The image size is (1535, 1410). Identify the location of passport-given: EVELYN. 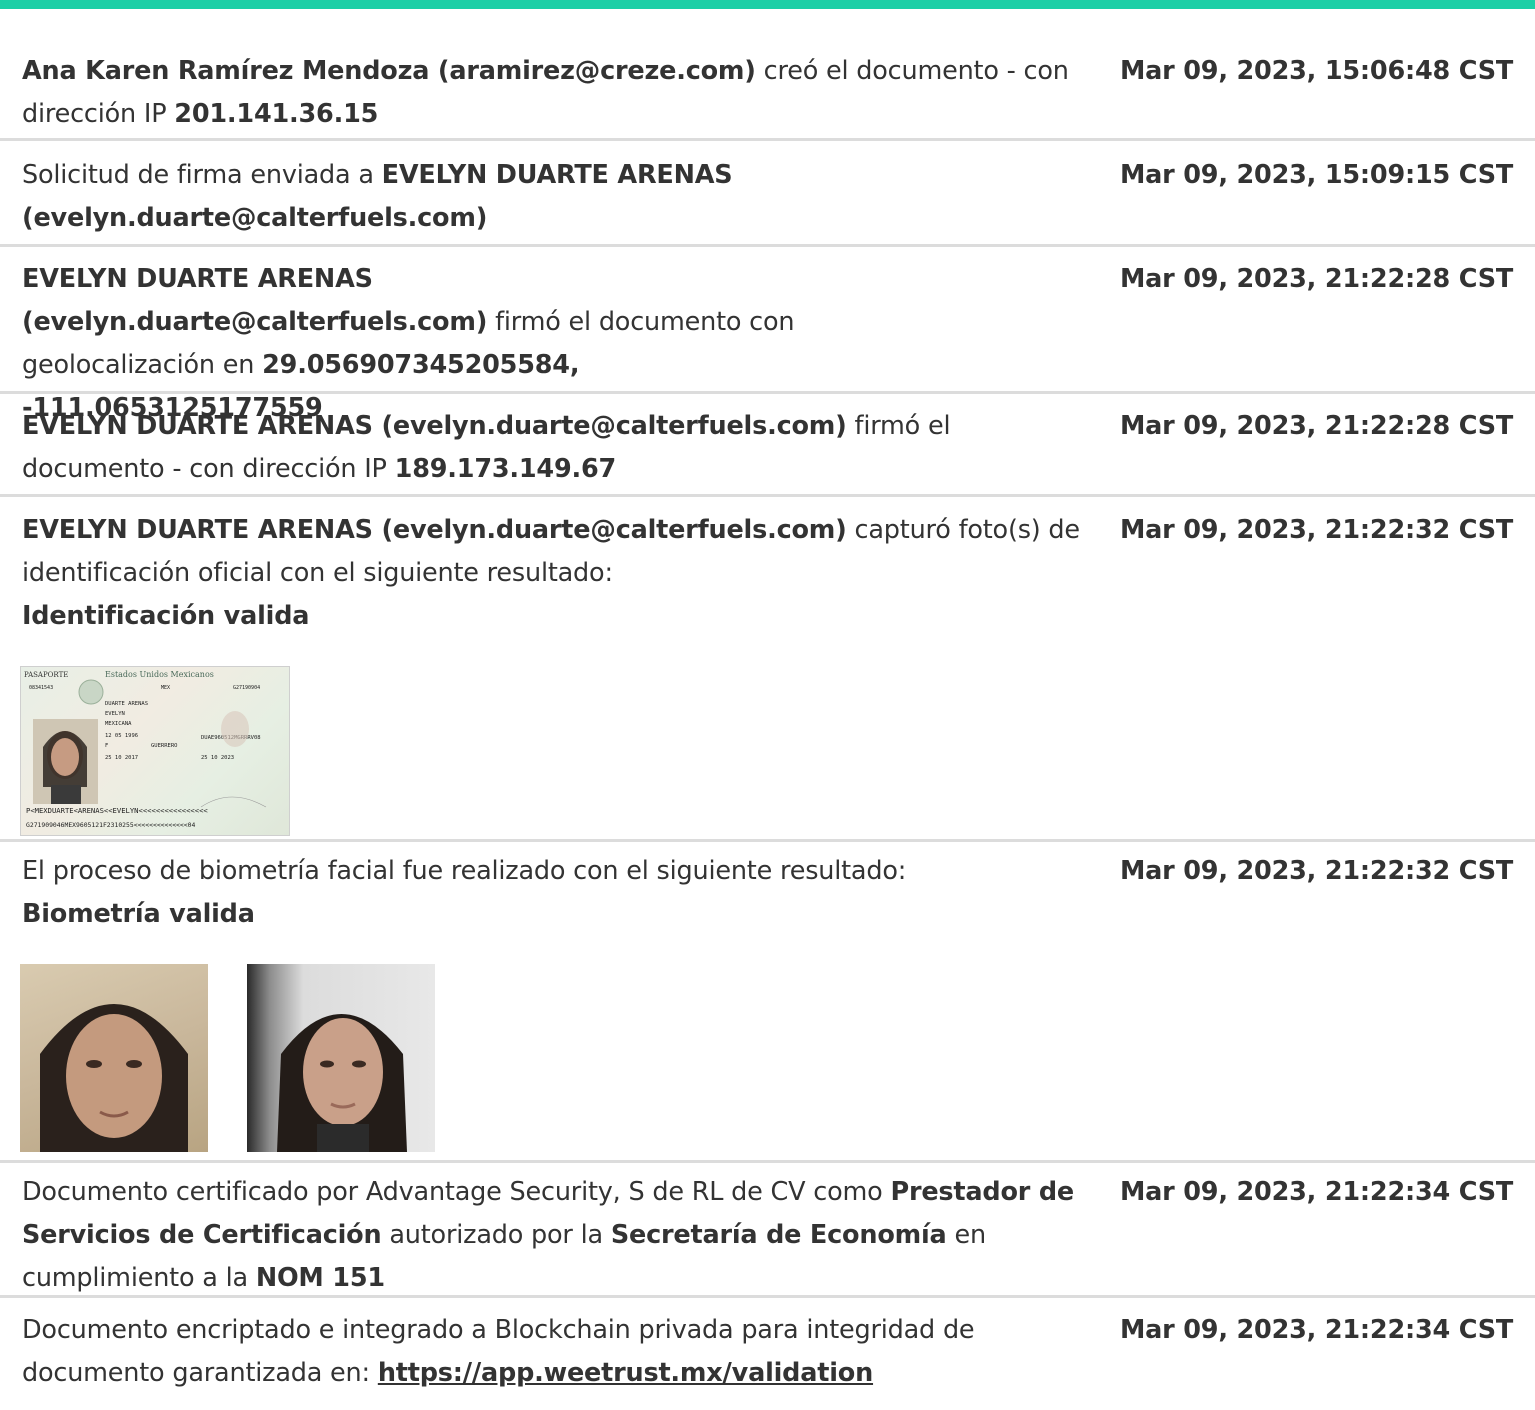
(115, 714).